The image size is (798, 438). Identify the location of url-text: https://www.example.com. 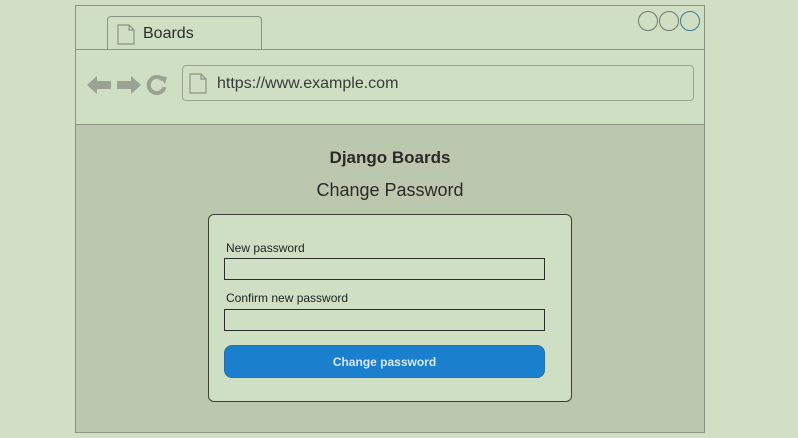
(308, 83).